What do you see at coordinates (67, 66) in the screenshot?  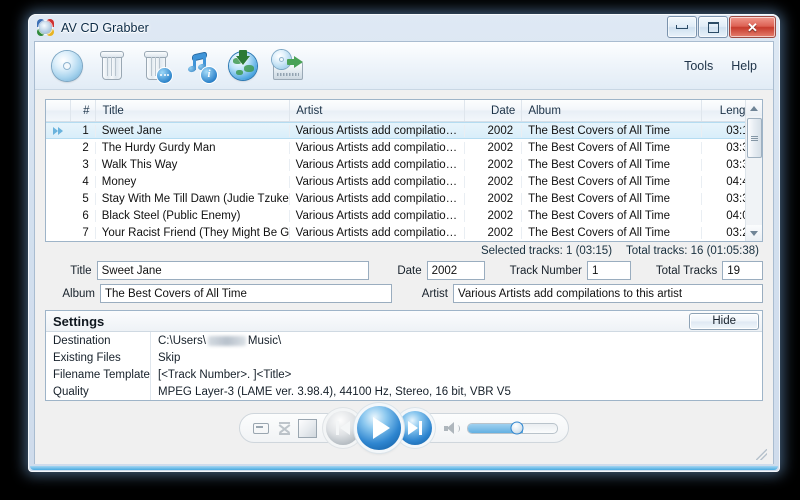 I see `read-cd-button` at bounding box center [67, 66].